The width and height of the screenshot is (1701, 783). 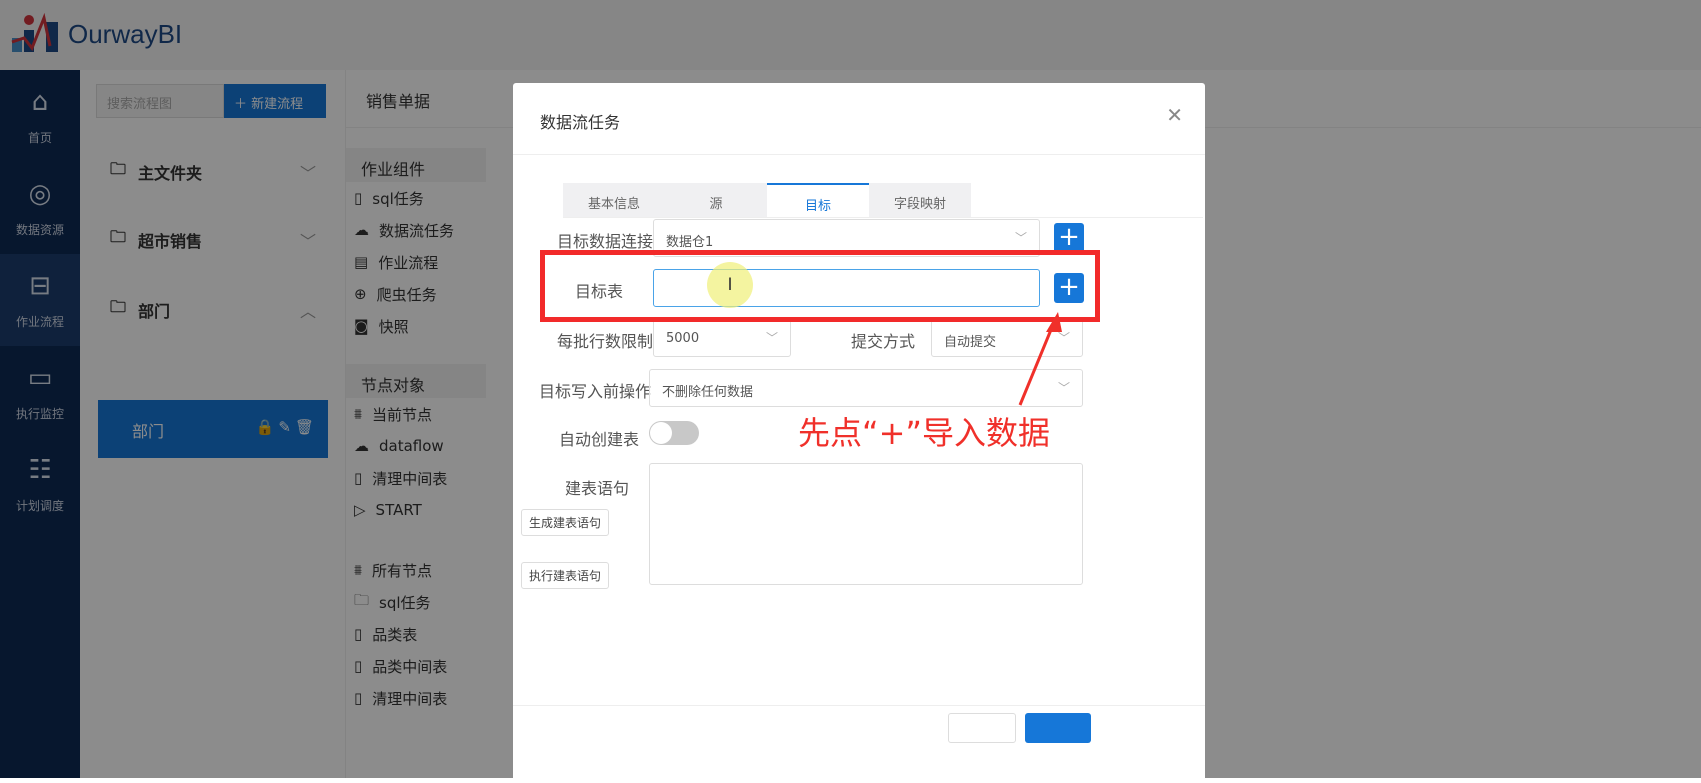 I want to click on dialog-title: 数据流任务, so click(x=859, y=119).